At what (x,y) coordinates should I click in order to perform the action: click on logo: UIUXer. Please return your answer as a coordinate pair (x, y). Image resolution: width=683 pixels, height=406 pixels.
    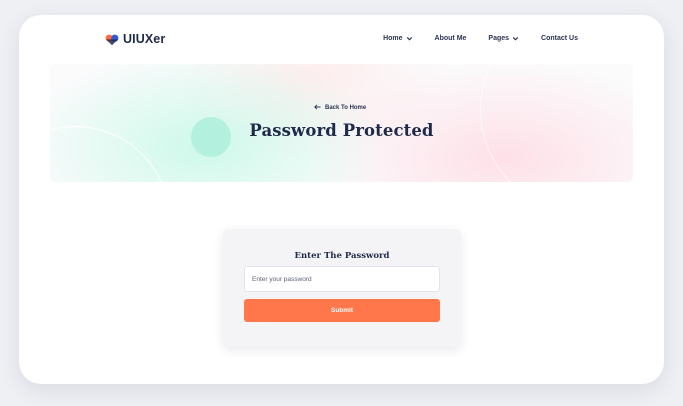
    Looking at the image, I should click on (135, 39).